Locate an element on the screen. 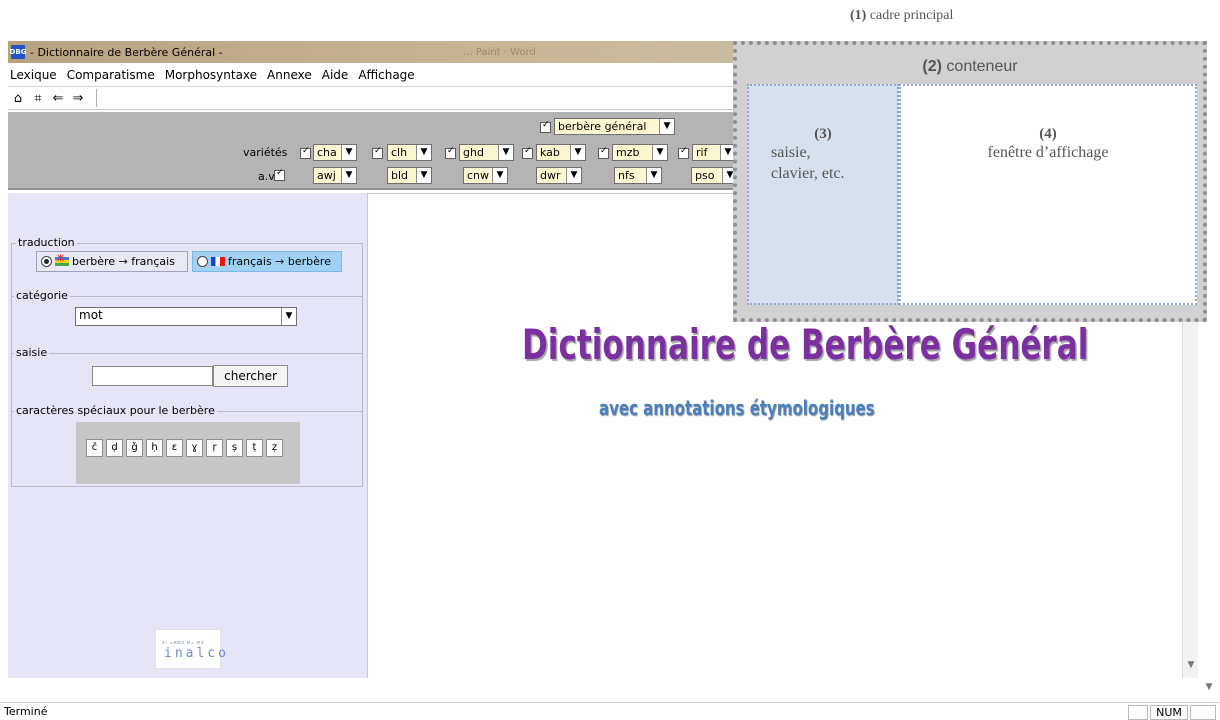  varieties-label: variétés is located at coordinates (265, 152).